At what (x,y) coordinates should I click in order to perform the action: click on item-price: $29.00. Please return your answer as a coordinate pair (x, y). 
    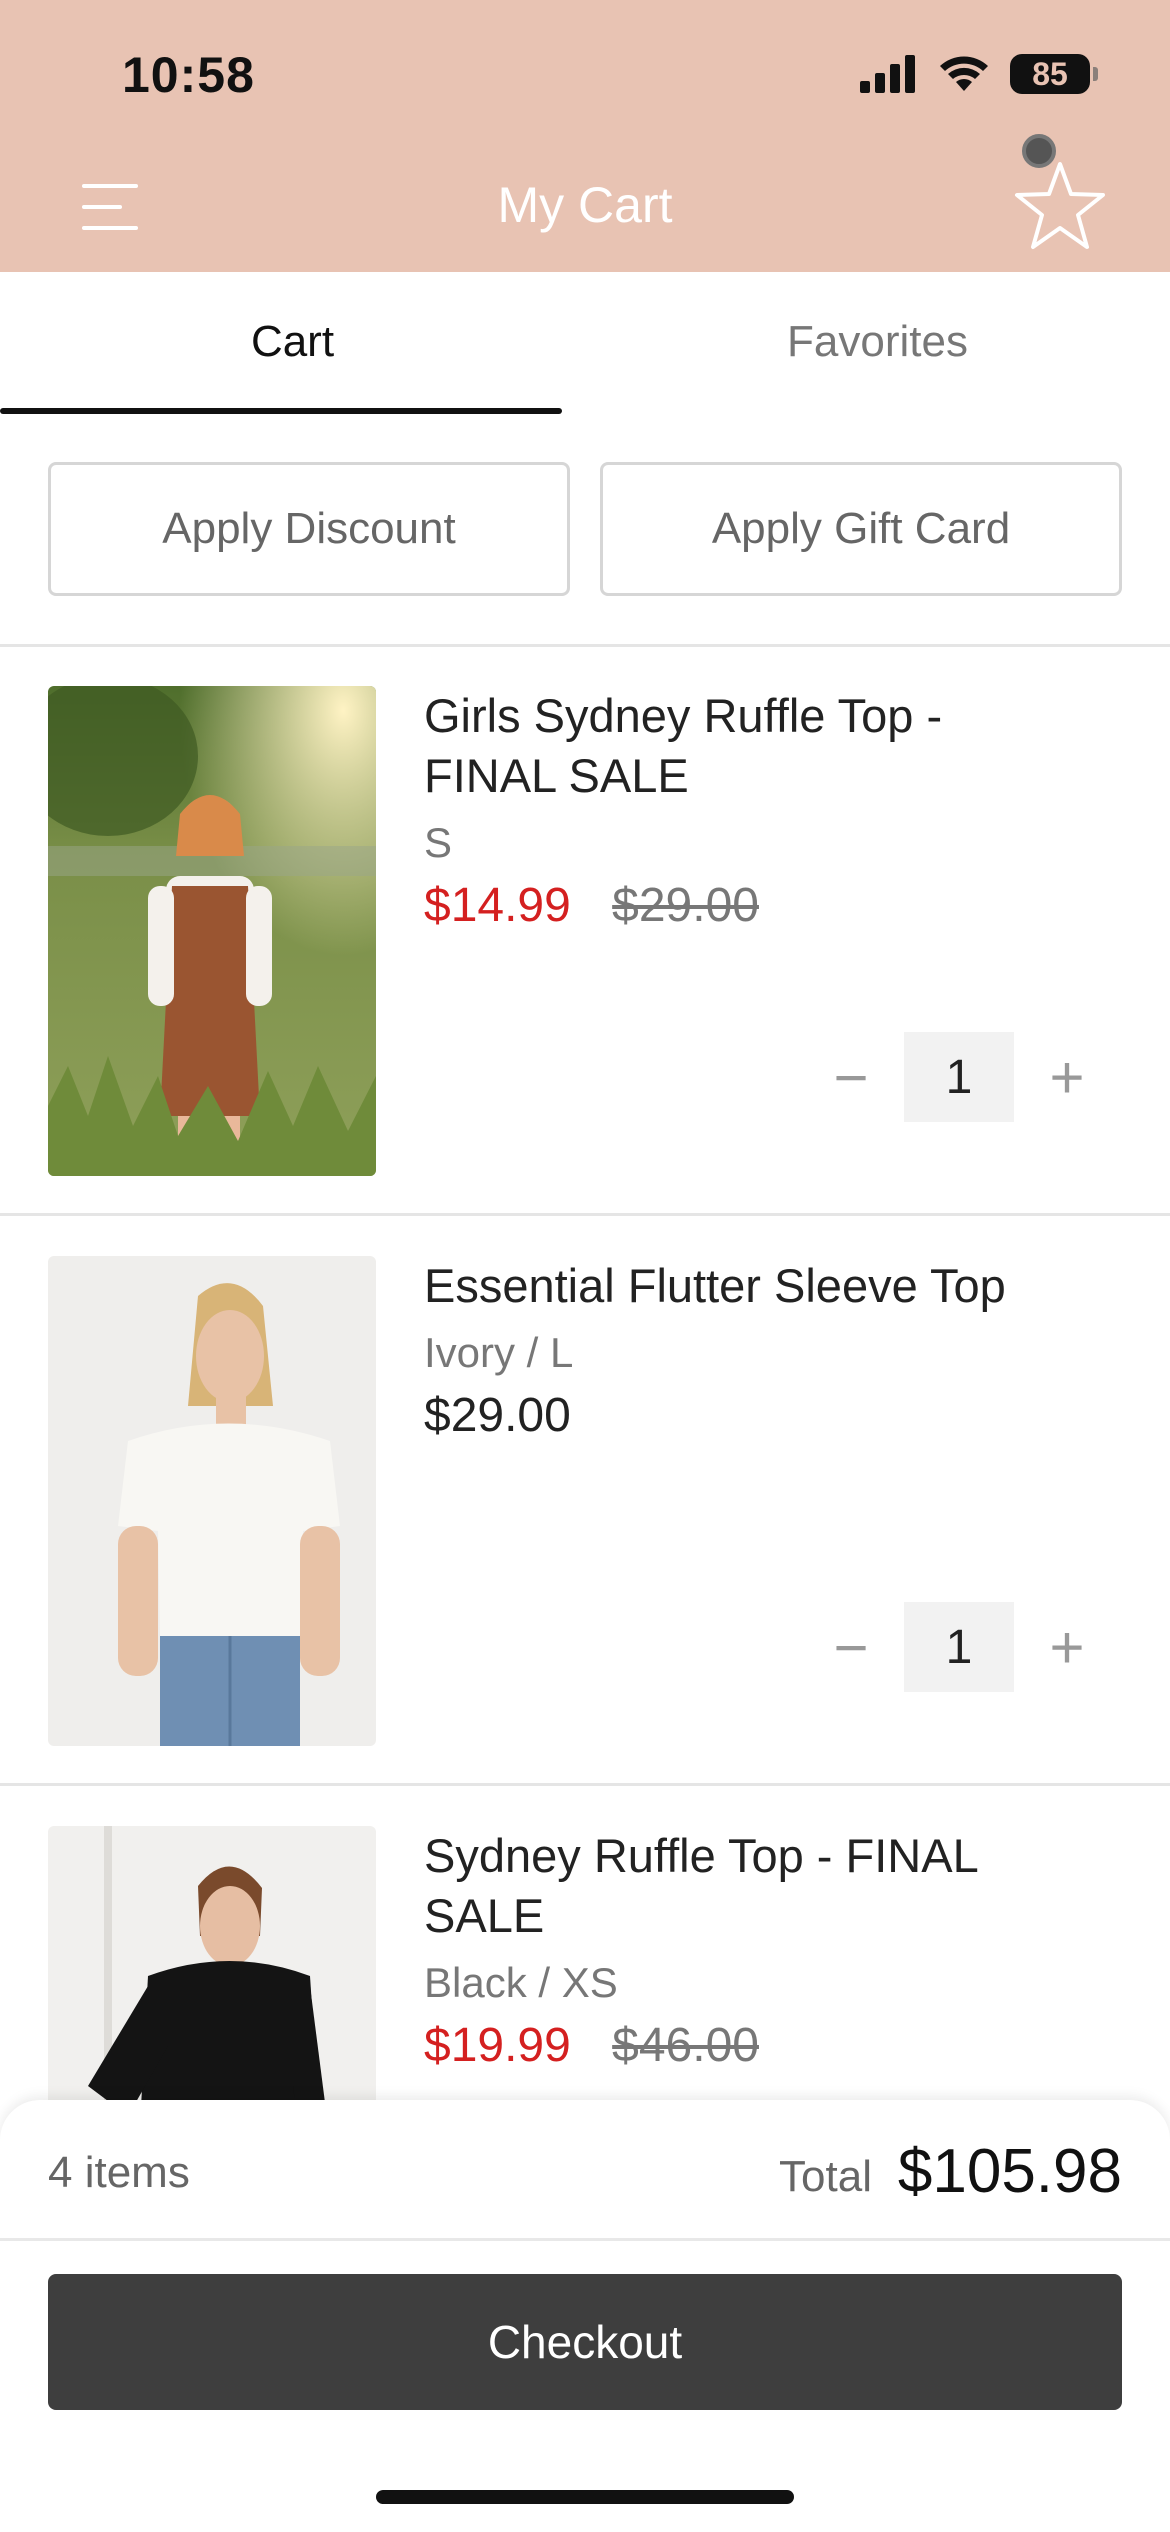
    Looking at the image, I should click on (754, 1416).